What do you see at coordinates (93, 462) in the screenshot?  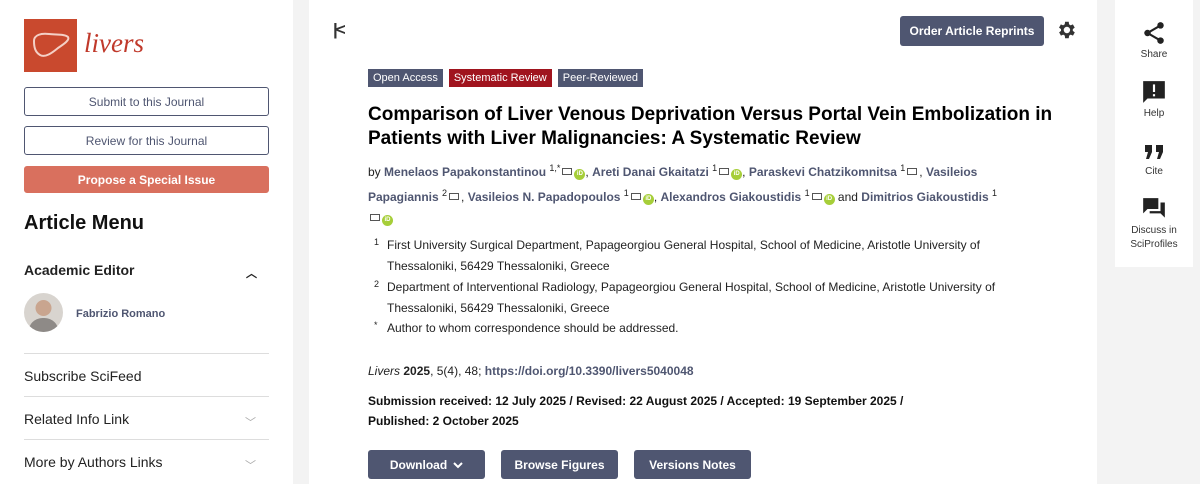 I see `more-by-authors-link: More by Authors Links` at bounding box center [93, 462].